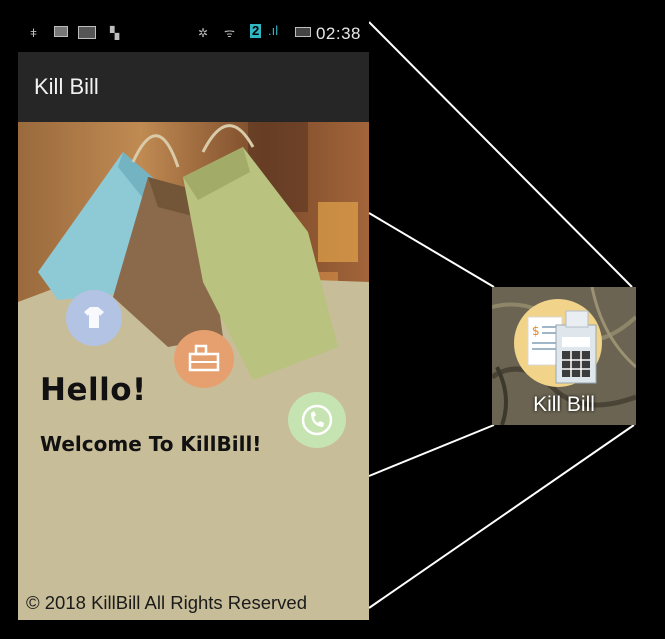  Describe the element at coordinates (273, 30) in the screenshot. I see `signal-icon: .ıl` at that location.